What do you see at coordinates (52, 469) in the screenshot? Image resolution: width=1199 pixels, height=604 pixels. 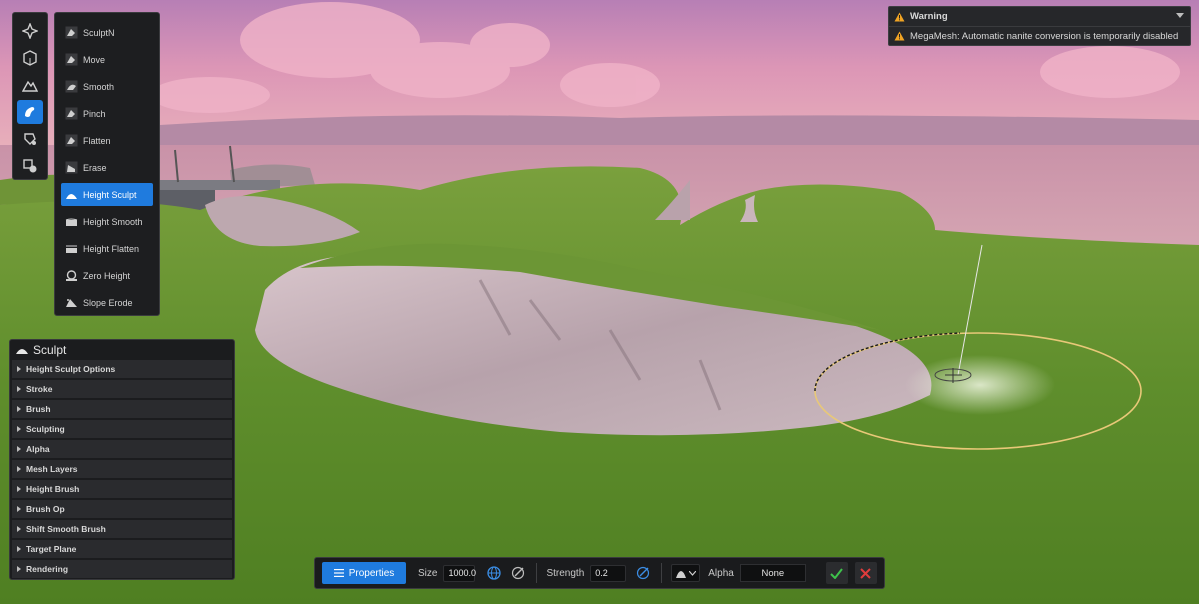 I see `section-label: Mesh Layers` at bounding box center [52, 469].